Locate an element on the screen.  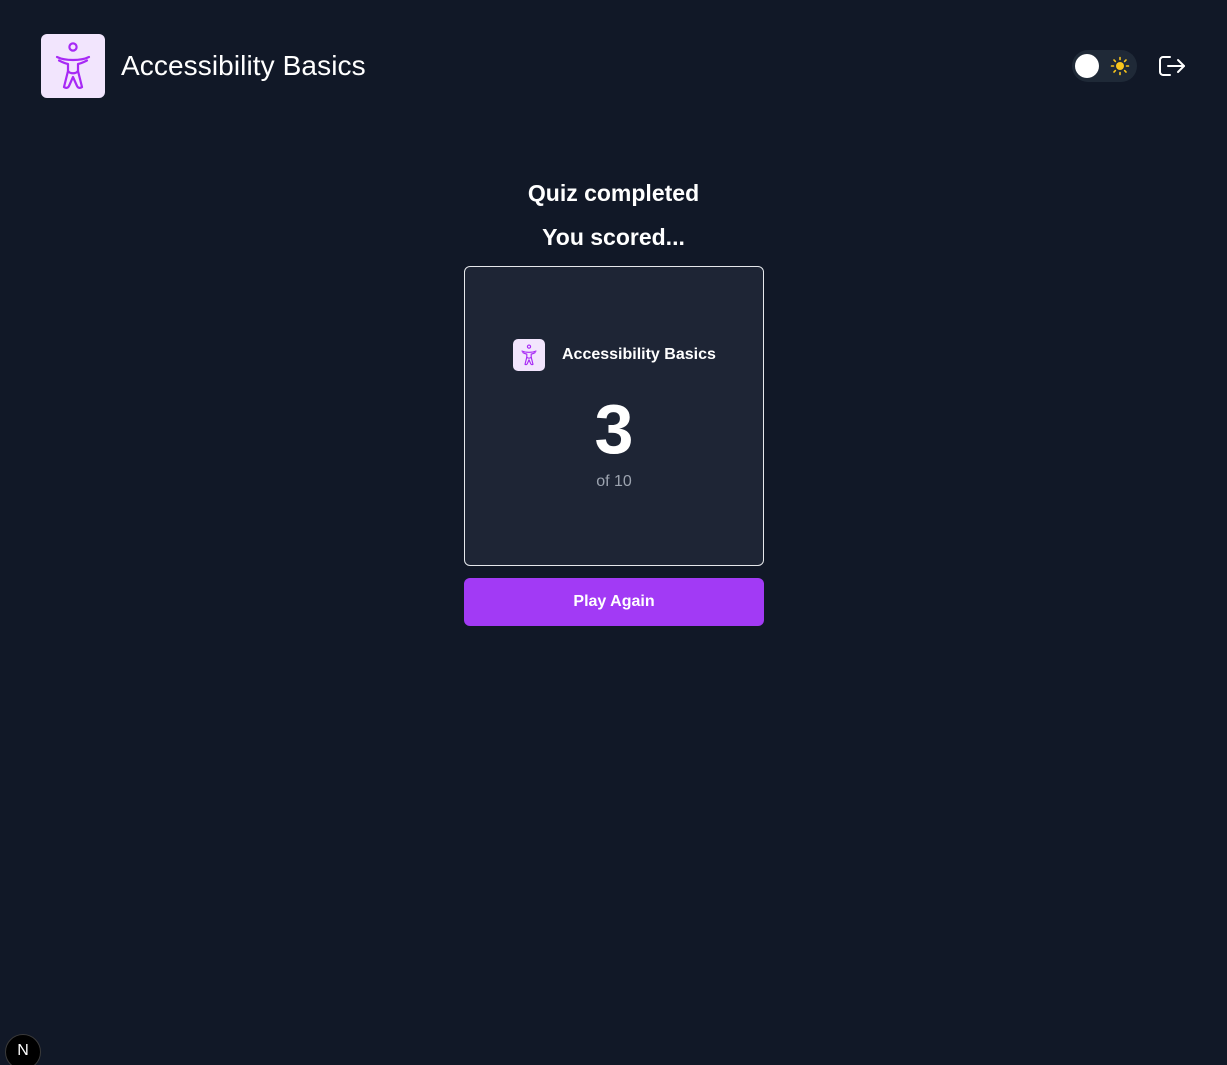
sun-icon is located at coordinates (1120, 66).